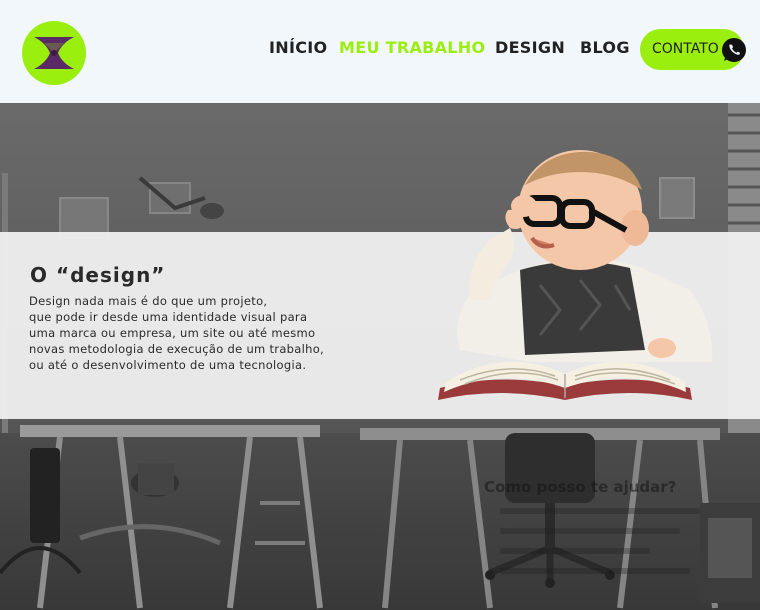 The image size is (760, 610). I want to click on nav-design: DESIGN, so click(530, 47).